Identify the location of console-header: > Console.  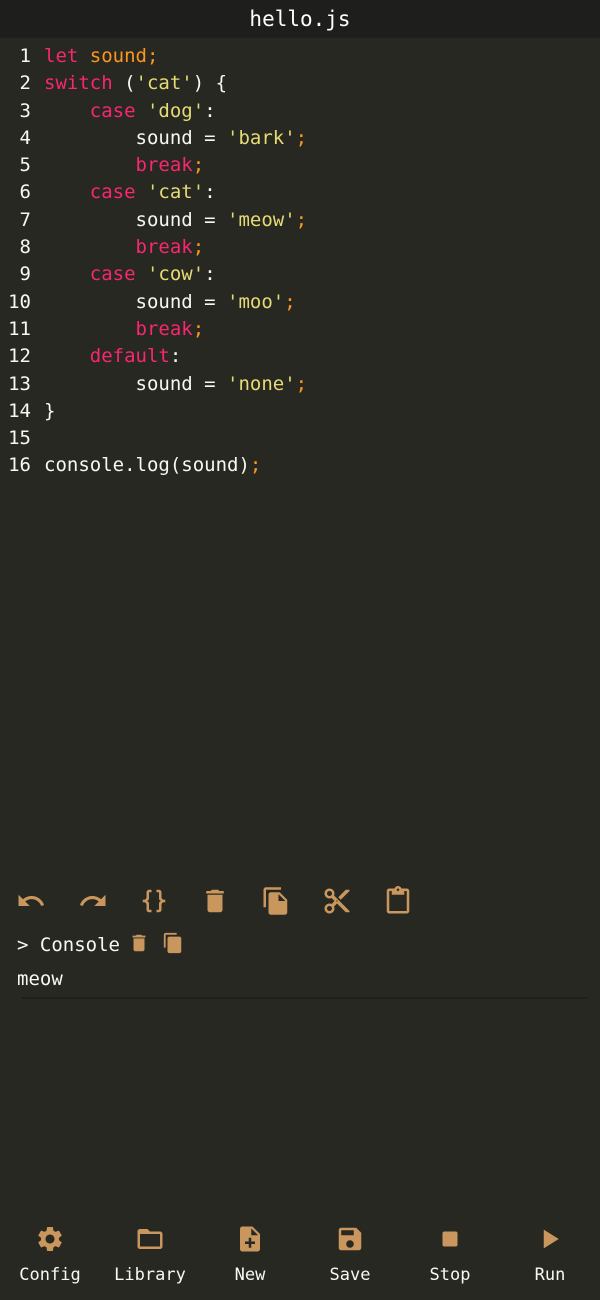
(102, 945).